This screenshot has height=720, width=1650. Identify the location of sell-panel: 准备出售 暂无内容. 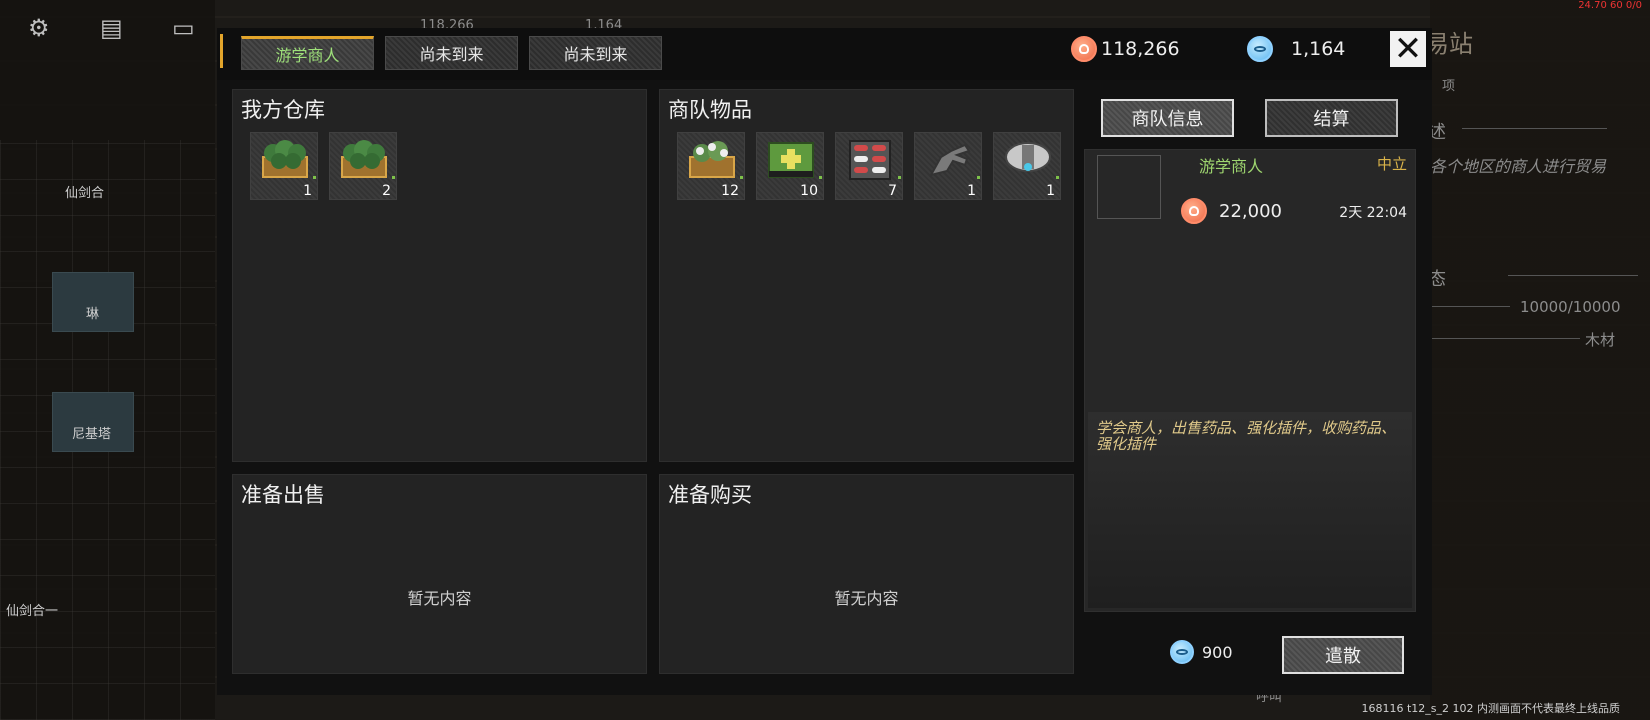
(439, 574).